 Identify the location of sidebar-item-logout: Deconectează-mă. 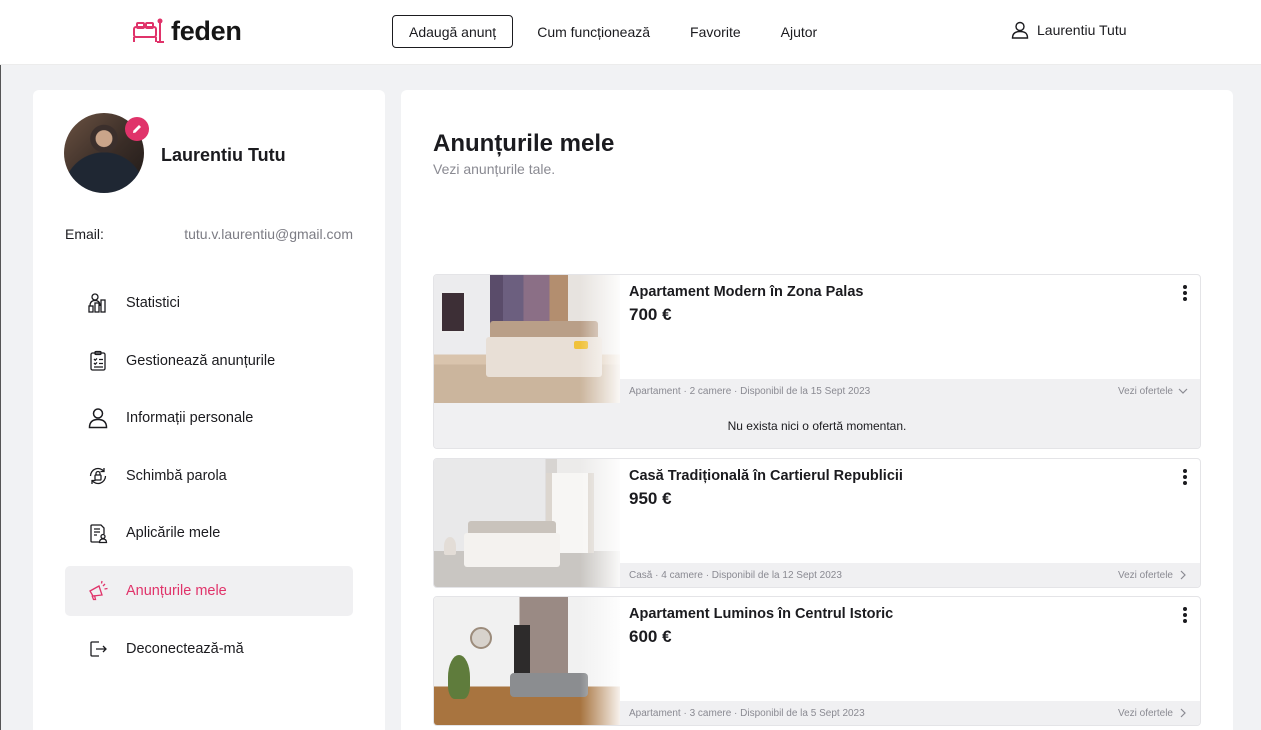
(209, 649).